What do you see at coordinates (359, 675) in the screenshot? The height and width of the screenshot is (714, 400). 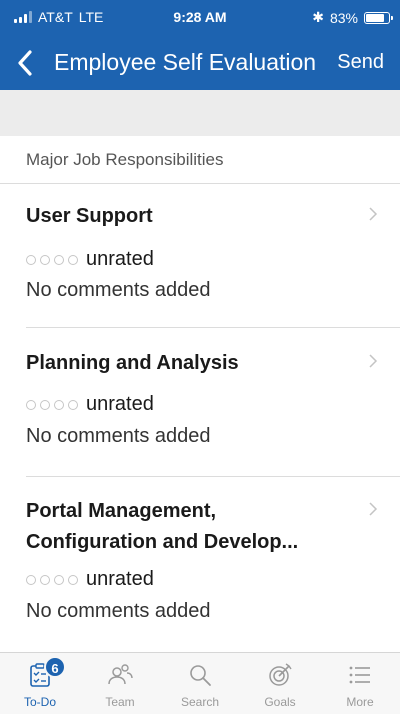 I see `more-icon` at bounding box center [359, 675].